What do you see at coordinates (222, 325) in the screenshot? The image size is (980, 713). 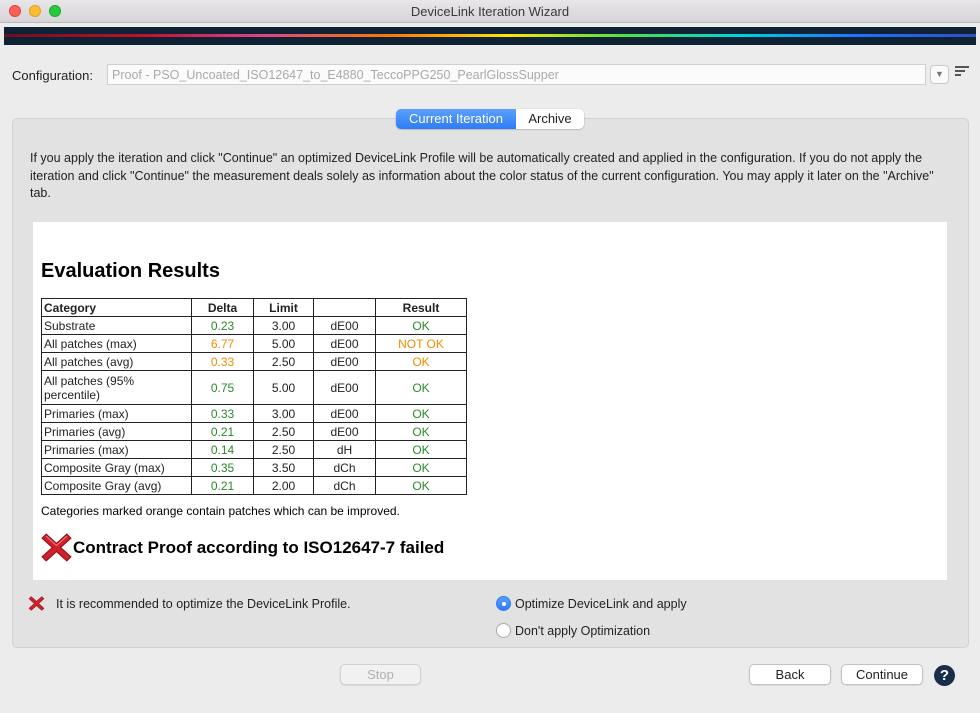 I see `row-delta: 0.23` at bounding box center [222, 325].